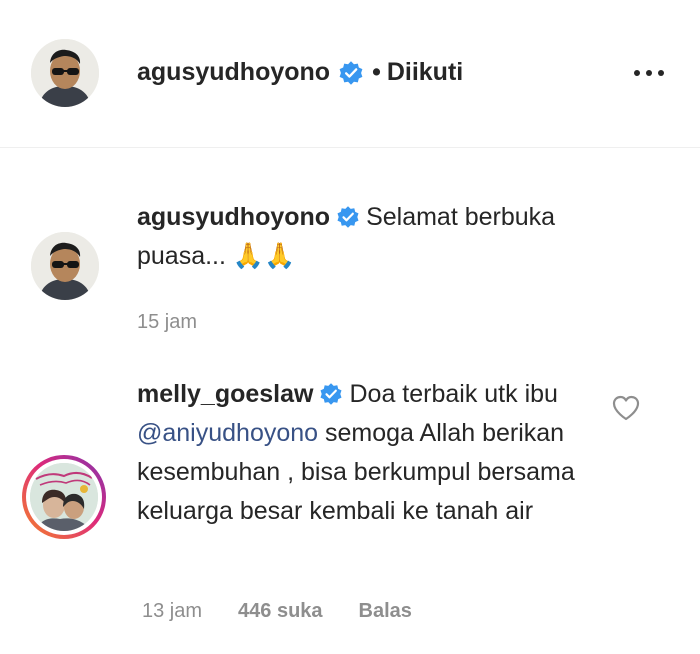  What do you see at coordinates (233, 217) in the screenshot?
I see `caption-username: agusyudhoyono` at bounding box center [233, 217].